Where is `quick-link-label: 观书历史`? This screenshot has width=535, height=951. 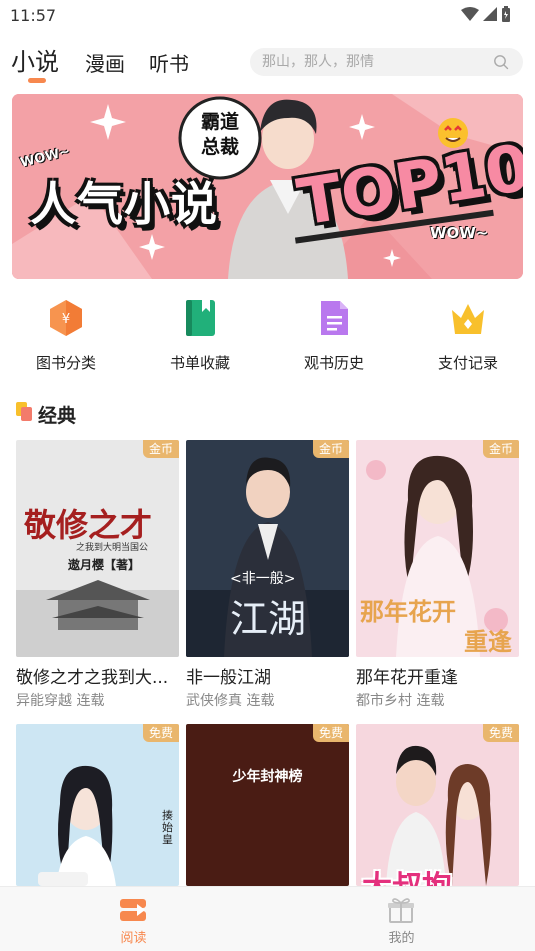 quick-link-label: 观书历史 is located at coordinates (333, 363).